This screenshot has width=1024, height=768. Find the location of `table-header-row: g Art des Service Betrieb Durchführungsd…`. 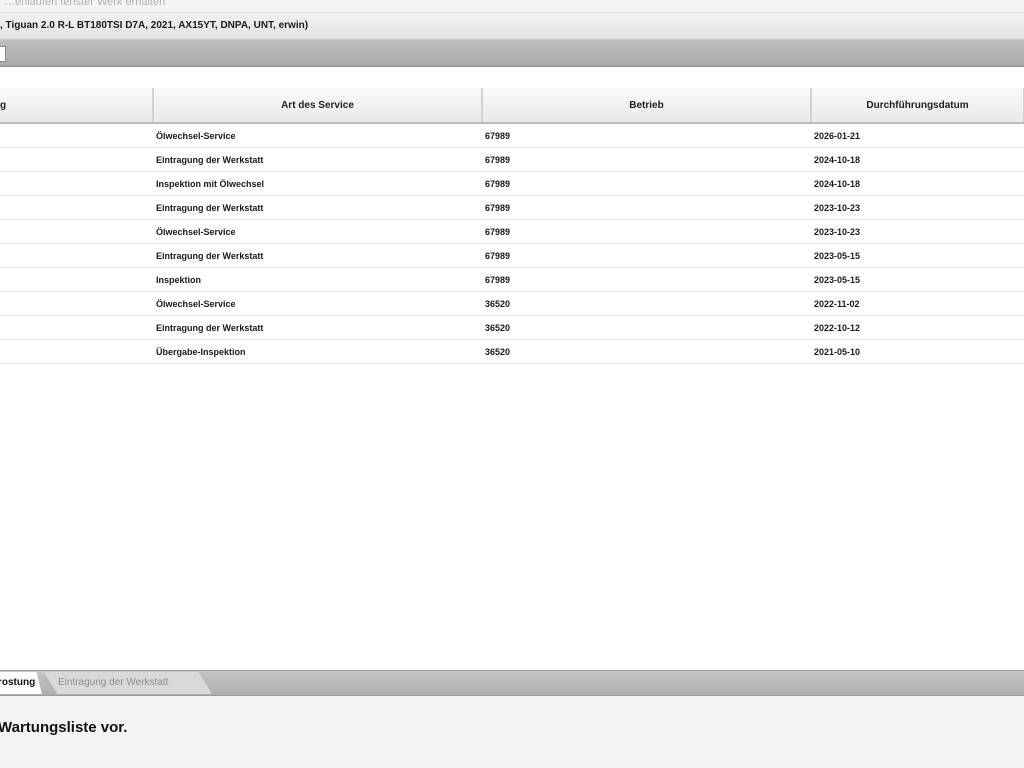

table-header-row: g Art des Service Betrieb Durchführungsd… is located at coordinates (512, 106).